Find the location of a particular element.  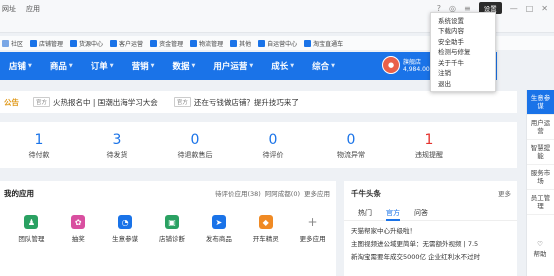

stat-pending-review: 0 待评价 is located at coordinates (273, 145).